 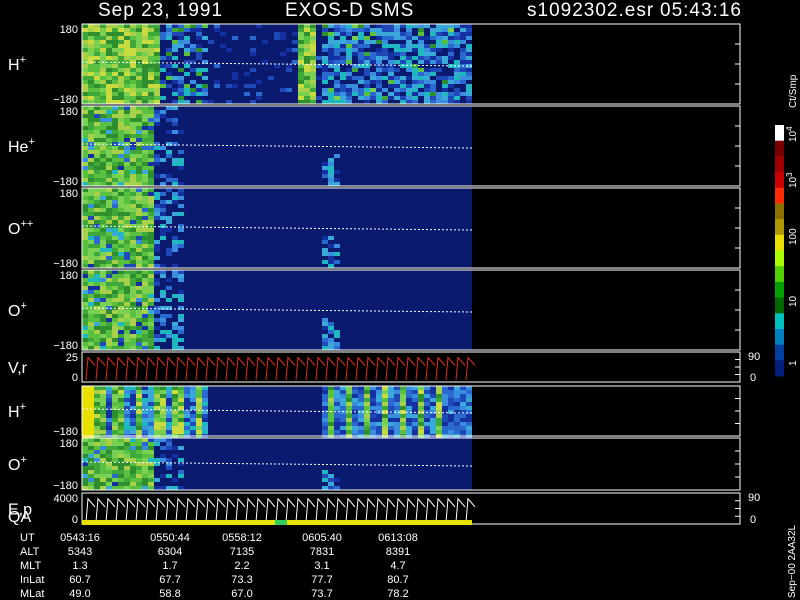 What do you see at coordinates (779, 352) in the screenshot?
I see `colorbar-swatch` at bounding box center [779, 352].